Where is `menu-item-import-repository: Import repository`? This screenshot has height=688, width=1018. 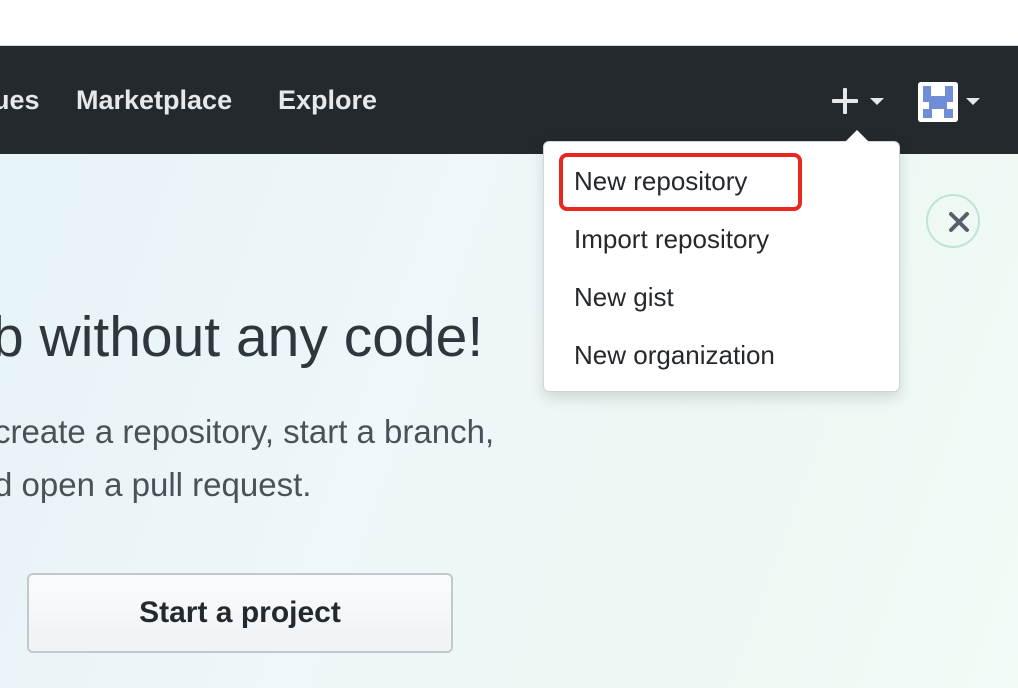
menu-item-import-repository: Import repository is located at coordinates (721, 239).